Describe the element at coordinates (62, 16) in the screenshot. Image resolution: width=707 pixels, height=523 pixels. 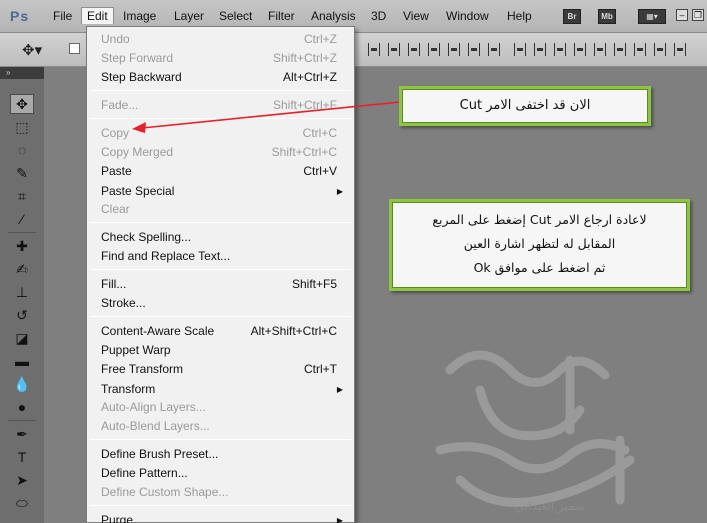
I see `menu-file: File` at that location.